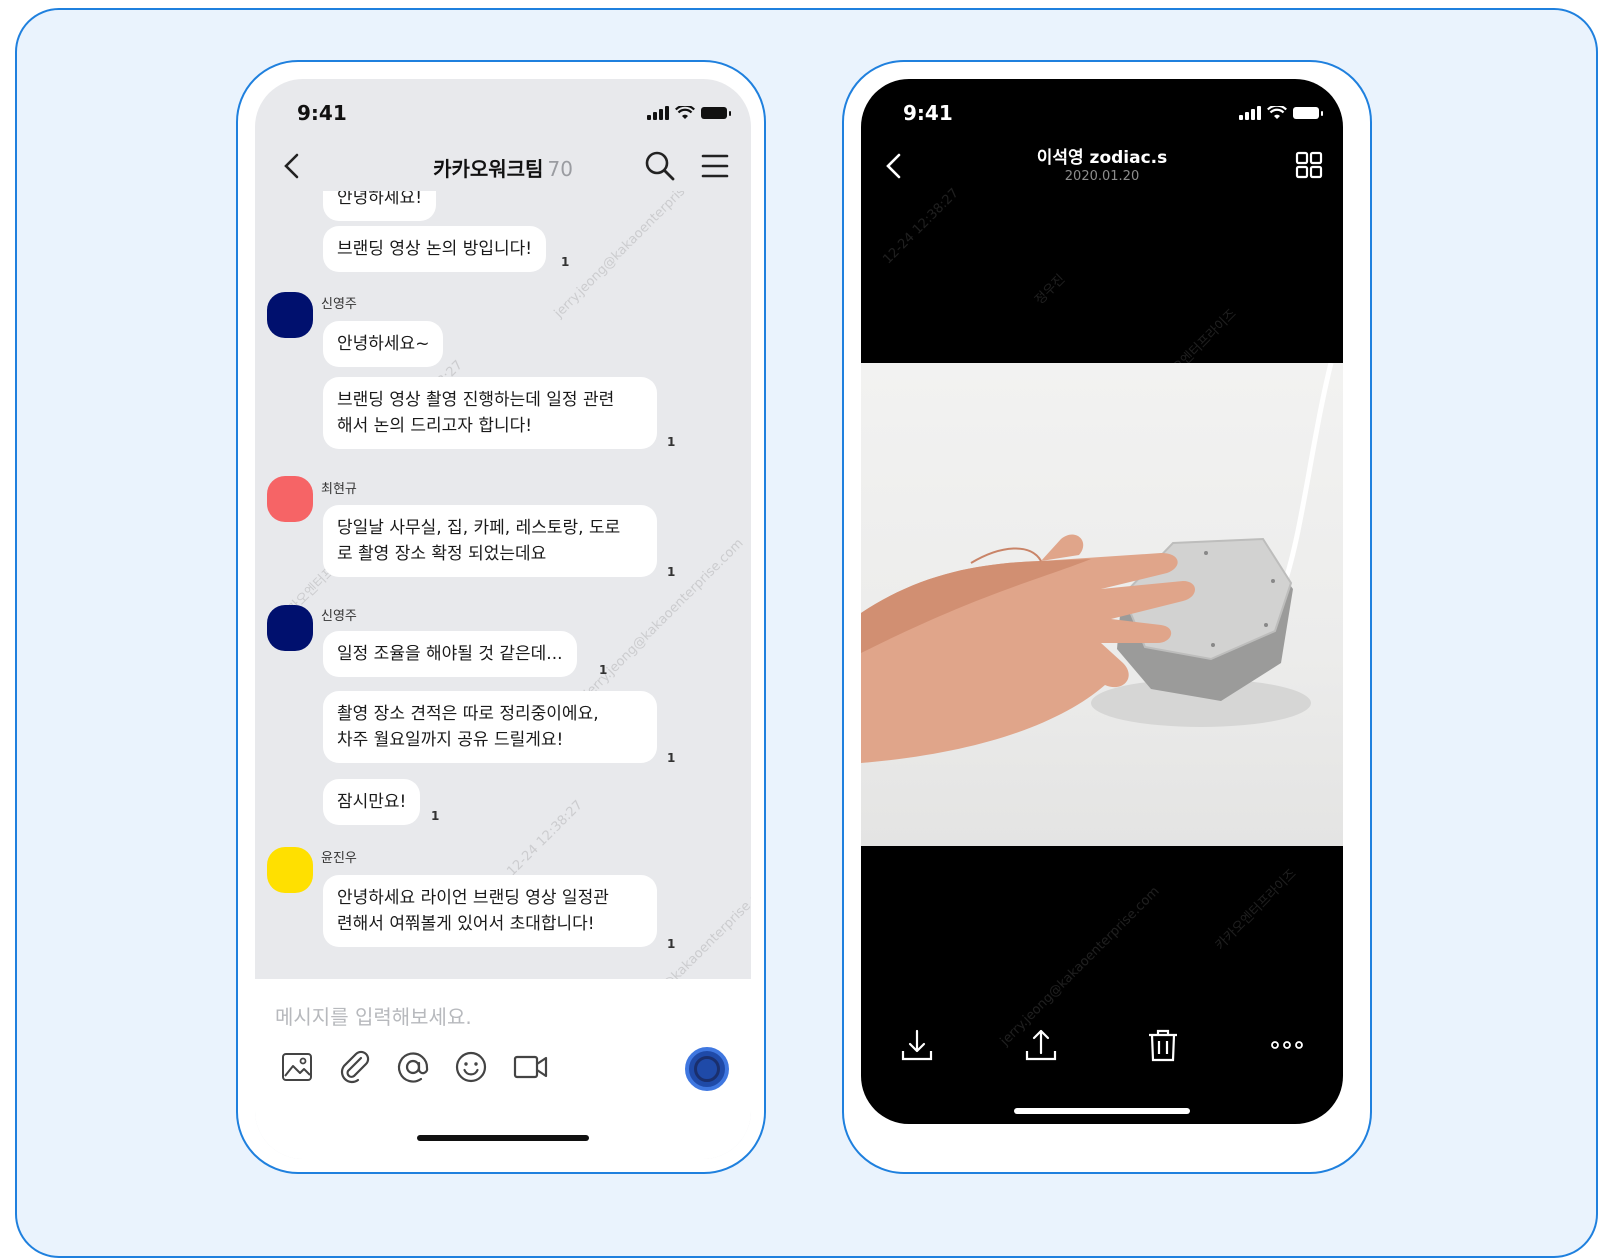 This screenshot has width=1614, height=1258. I want to click on message-bubble: 안녕하세요~, so click(383, 344).